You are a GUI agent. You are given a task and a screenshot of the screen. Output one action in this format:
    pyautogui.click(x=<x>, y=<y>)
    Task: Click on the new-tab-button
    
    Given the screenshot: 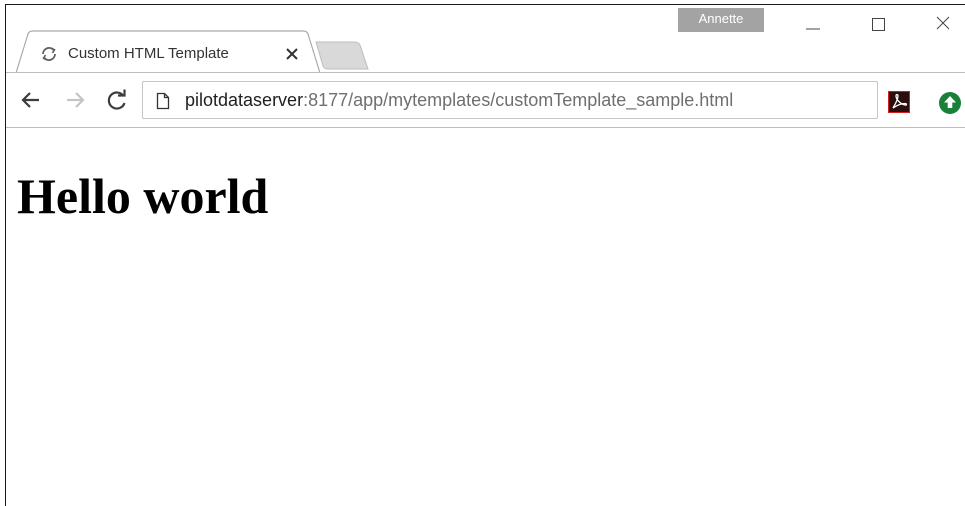 What is the action you would take?
    pyautogui.click(x=342, y=56)
    